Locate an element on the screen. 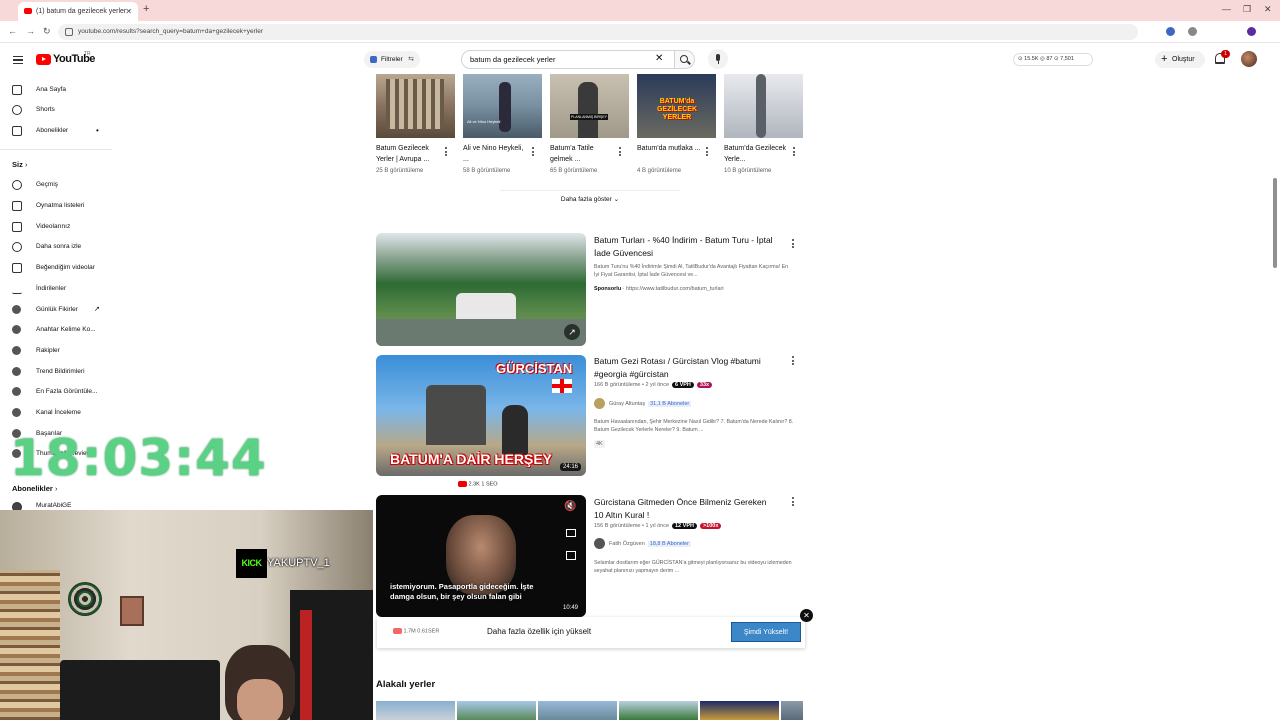 Image resolution: width=1280 pixels, height=720 pixels. short-thumbnail: Ali ve Nino Heykeli is located at coordinates (502, 106).